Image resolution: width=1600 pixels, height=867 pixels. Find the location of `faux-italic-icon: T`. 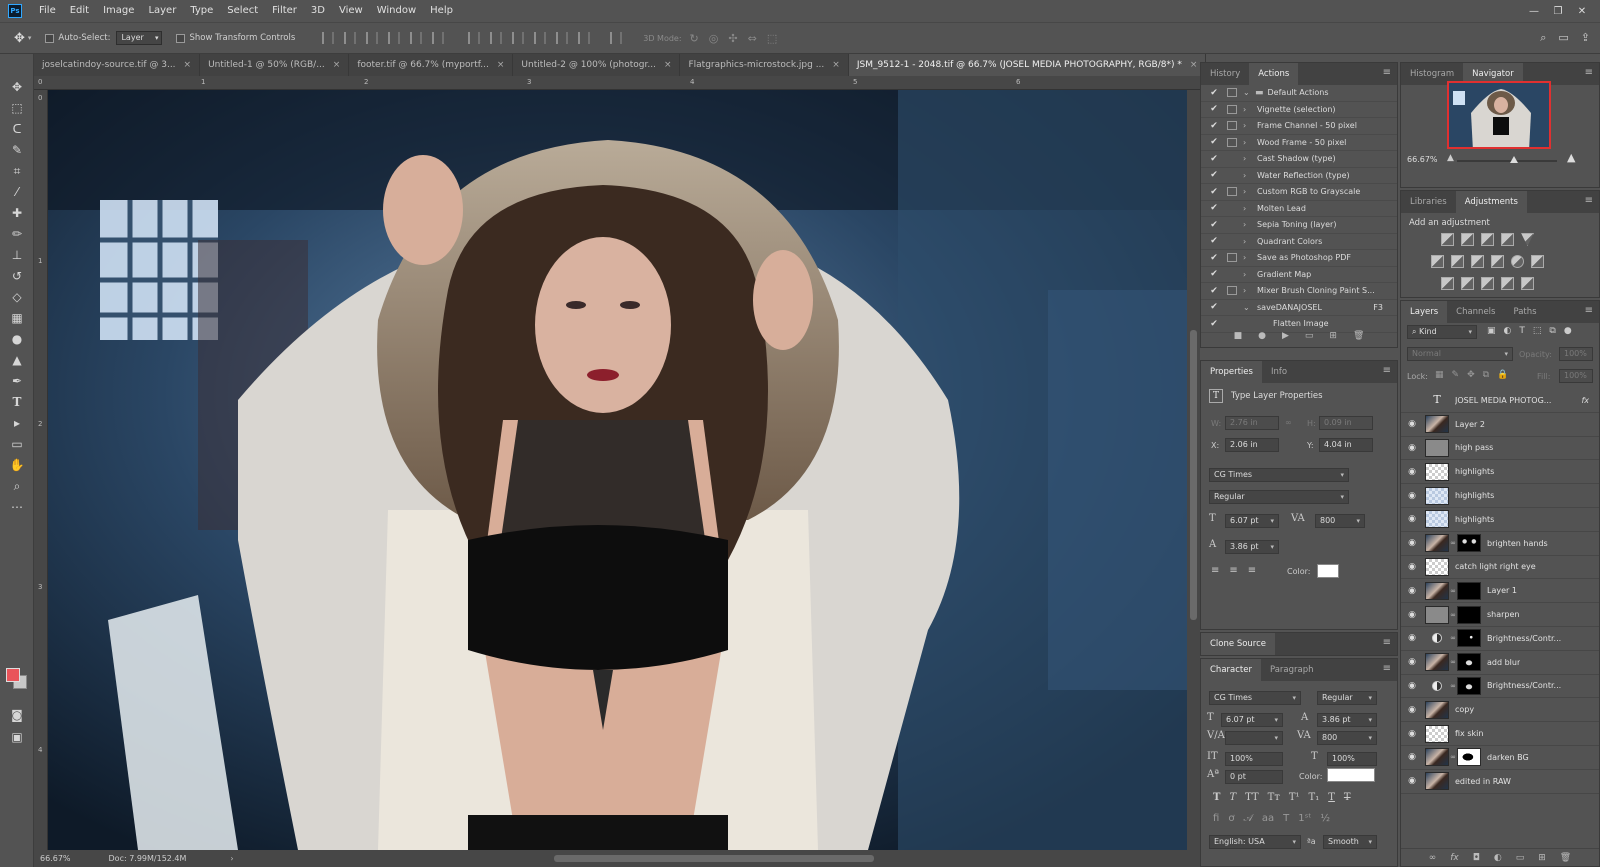

faux-italic-icon: T is located at coordinates (1232, 797).